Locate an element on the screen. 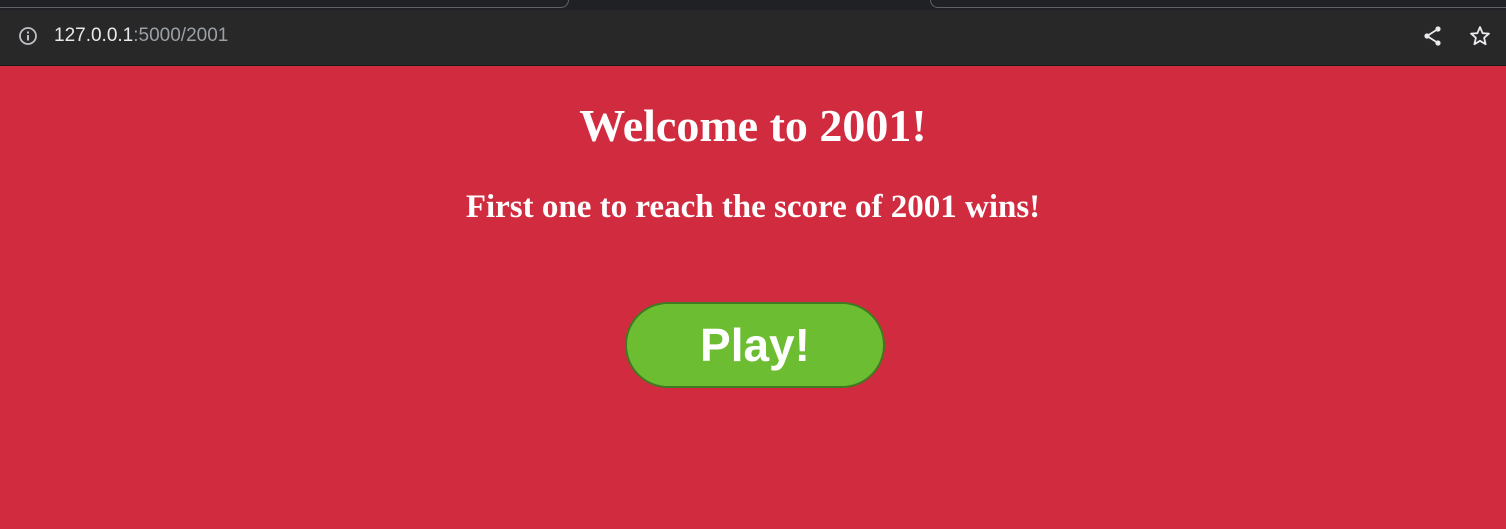  page-title: Welcome to 2001! is located at coordinates (753, 125).